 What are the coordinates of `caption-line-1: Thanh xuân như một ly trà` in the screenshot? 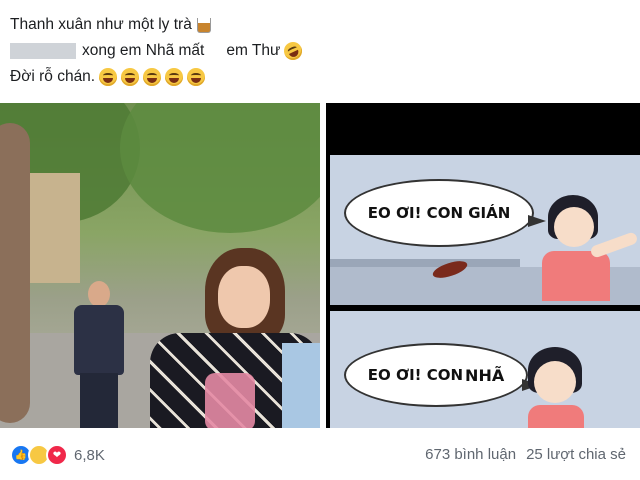 It's located at (156, 25).